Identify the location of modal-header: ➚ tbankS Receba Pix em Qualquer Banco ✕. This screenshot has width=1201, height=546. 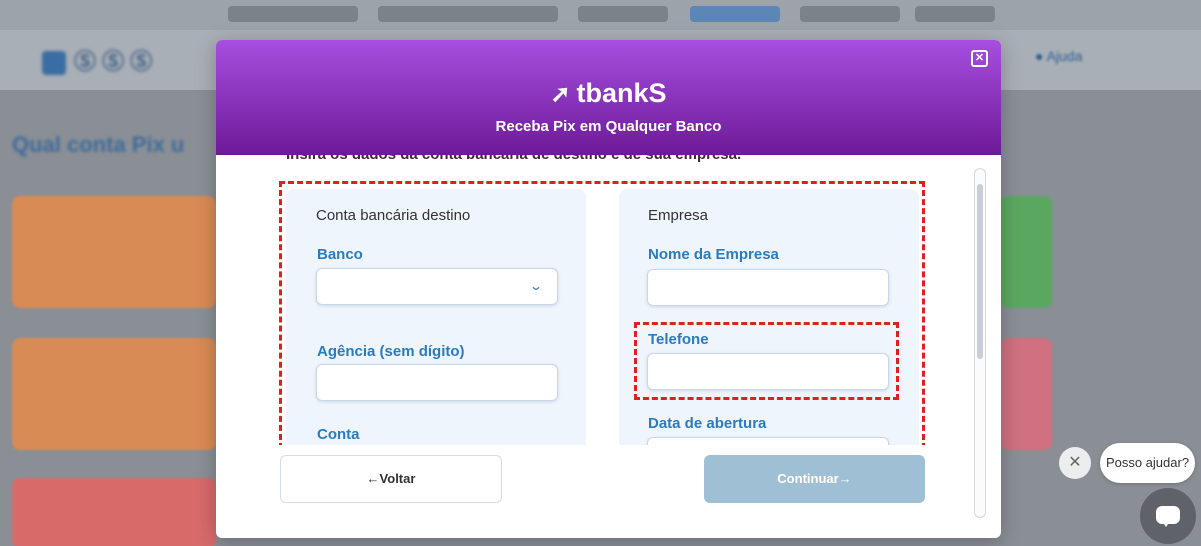
(608, 97).